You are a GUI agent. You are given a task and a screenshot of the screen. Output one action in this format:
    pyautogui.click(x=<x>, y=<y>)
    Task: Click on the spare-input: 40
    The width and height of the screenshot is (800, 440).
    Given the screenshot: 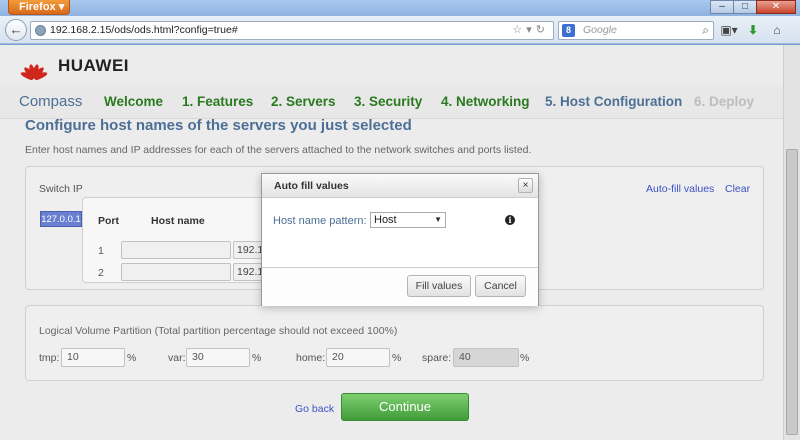 What is the action you would take?
    pyautogui.click(x=486, y=357)
    